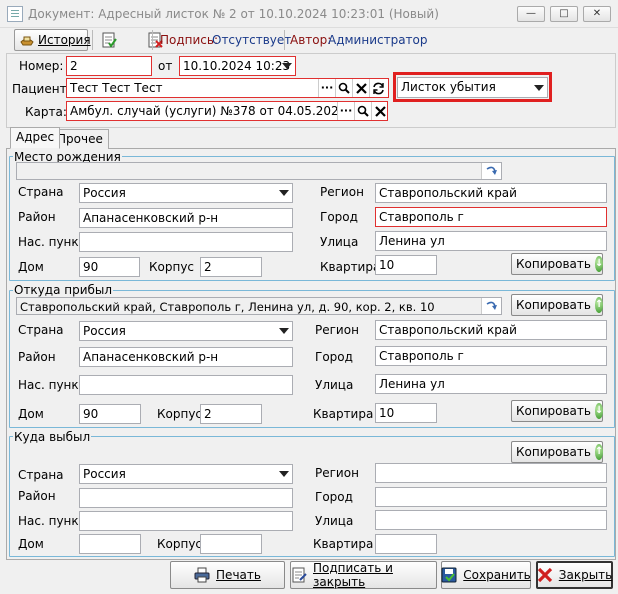 The height and width of the screenshot is (594, 618). I want to click on departed-region-input, so click(491, 473).